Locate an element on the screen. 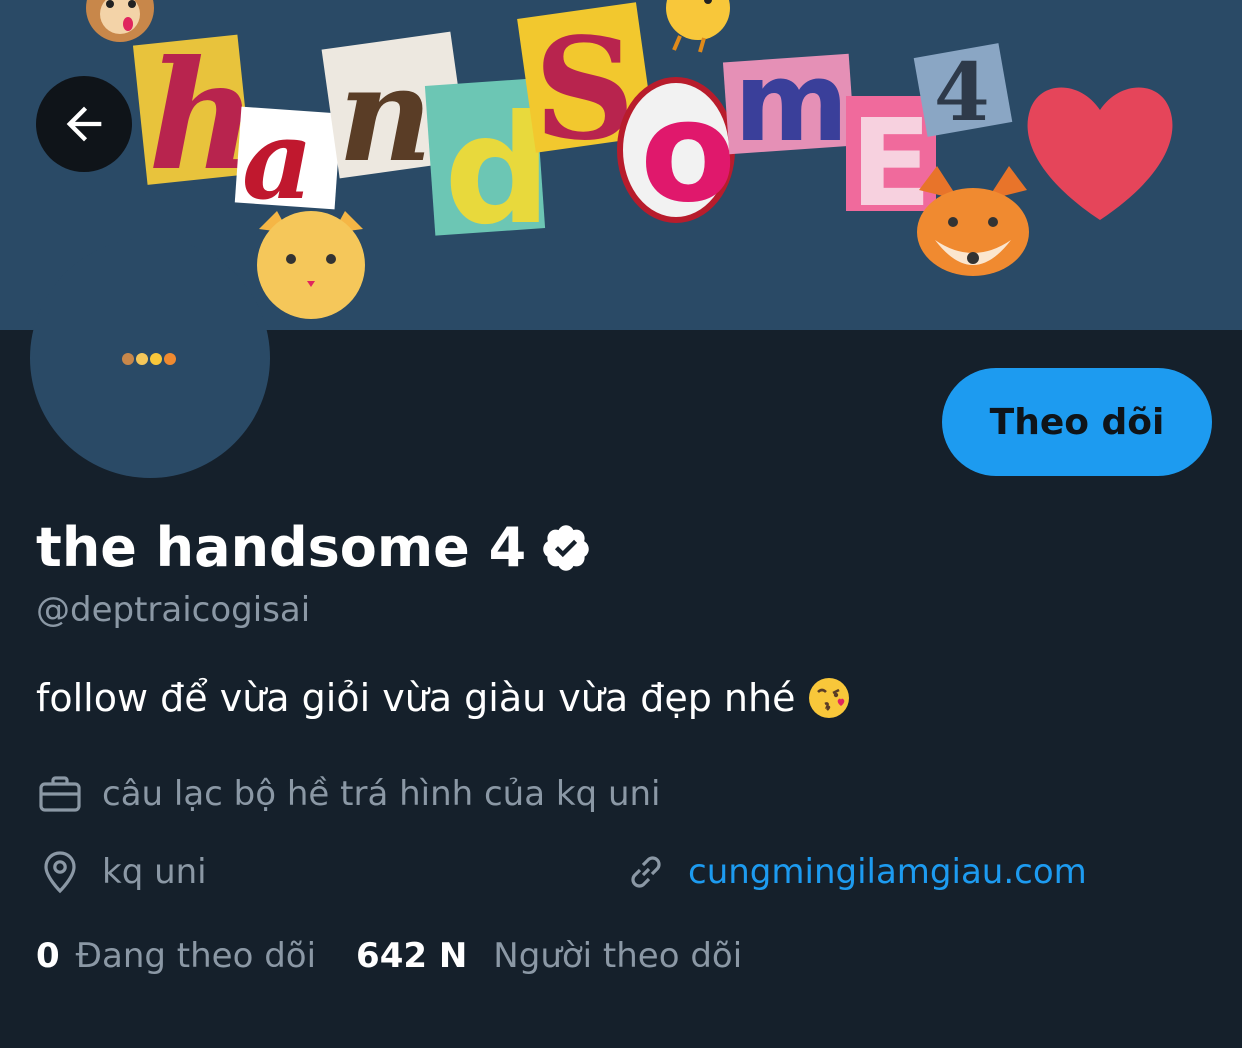 This screenshot has width=1242, height=1048. arrow-left-icon is located at coordinates (84, 124).